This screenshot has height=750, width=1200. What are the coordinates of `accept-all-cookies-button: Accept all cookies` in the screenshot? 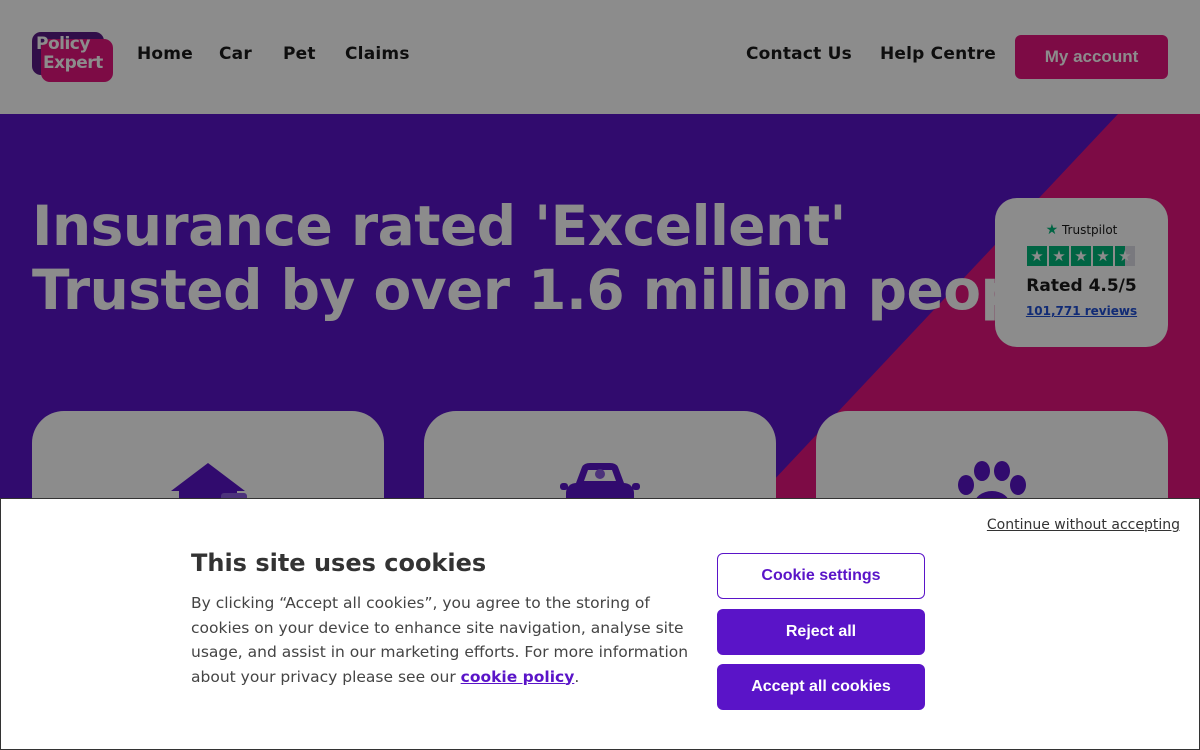 It's located at (821, 687).